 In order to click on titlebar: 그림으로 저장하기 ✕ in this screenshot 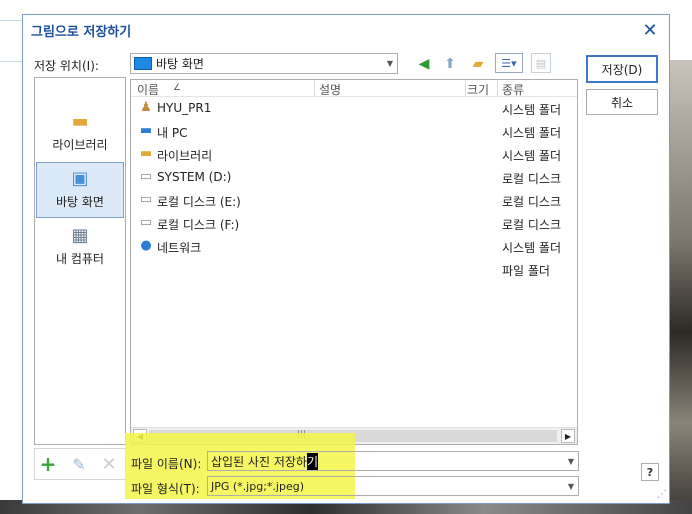, I will do `click(346, 30)`.